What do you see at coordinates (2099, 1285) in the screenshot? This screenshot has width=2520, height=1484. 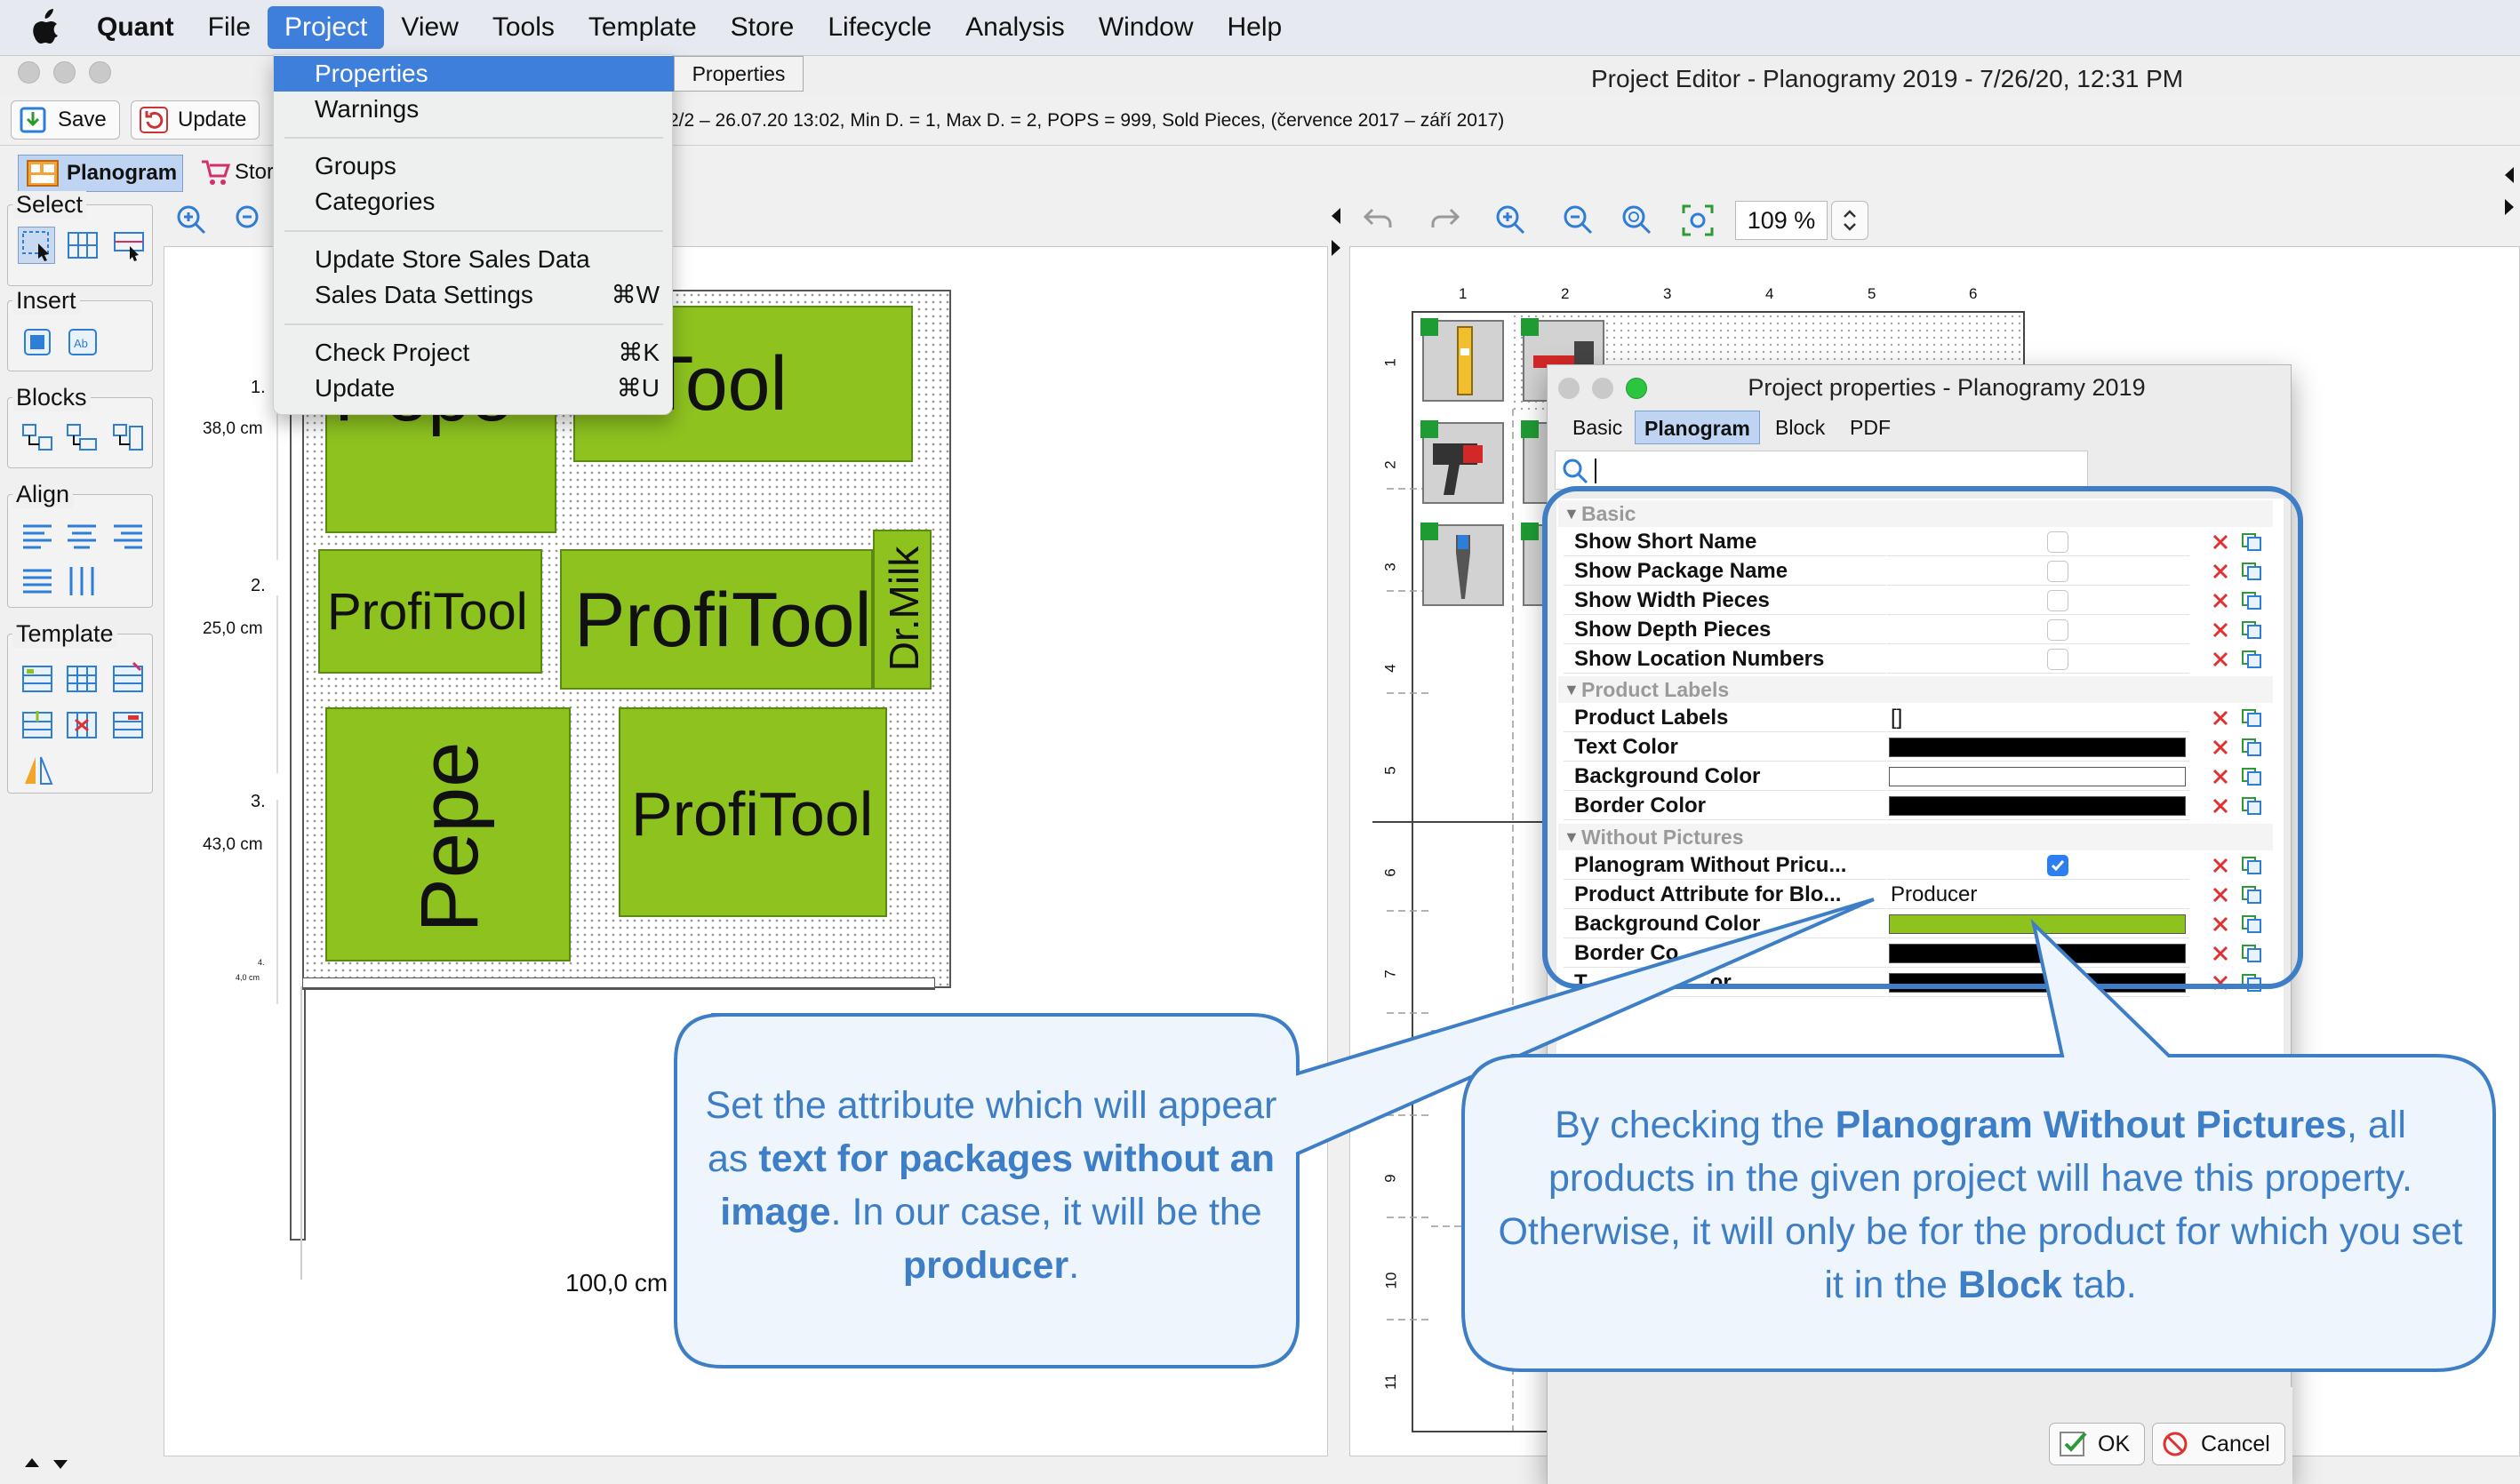 I see `callout-text-part: tab.` at bounding box center [2099, 1285].